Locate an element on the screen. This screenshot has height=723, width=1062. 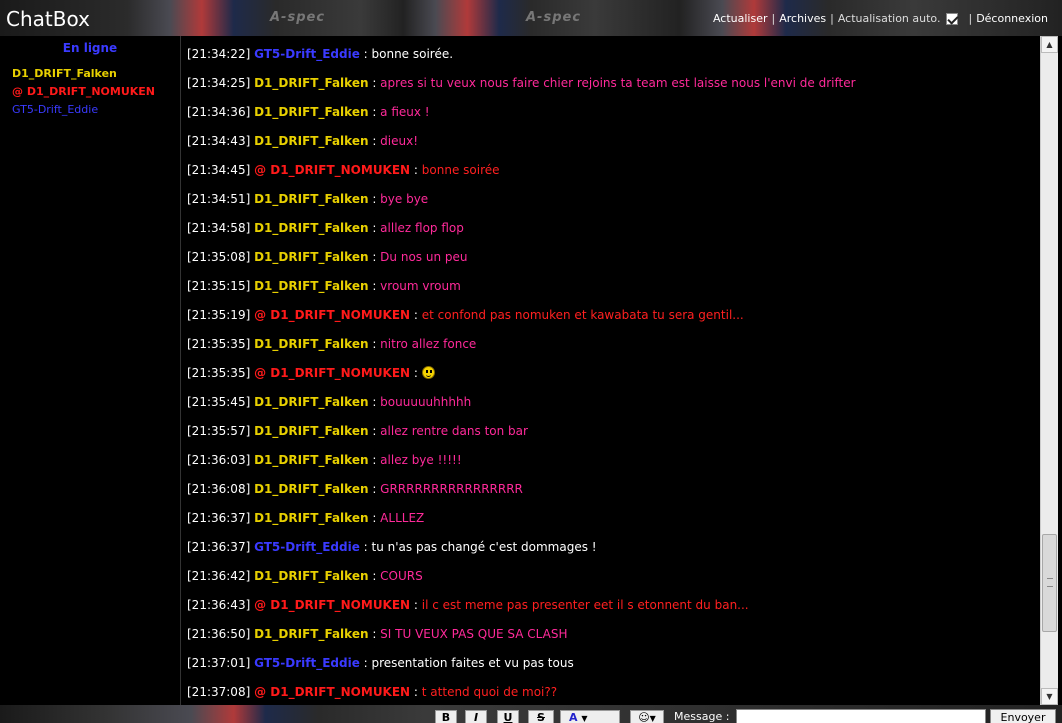
online-user: D1_DRIFT_Falken is located at coordinates (90, 74).